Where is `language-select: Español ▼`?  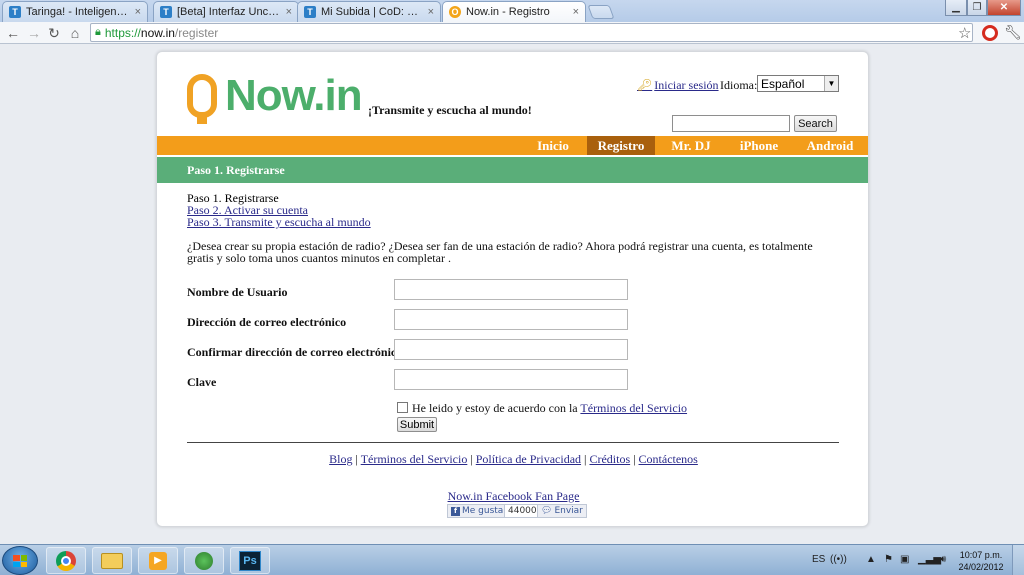 language-select: Español ▼ is located at coordinates (798, 83).